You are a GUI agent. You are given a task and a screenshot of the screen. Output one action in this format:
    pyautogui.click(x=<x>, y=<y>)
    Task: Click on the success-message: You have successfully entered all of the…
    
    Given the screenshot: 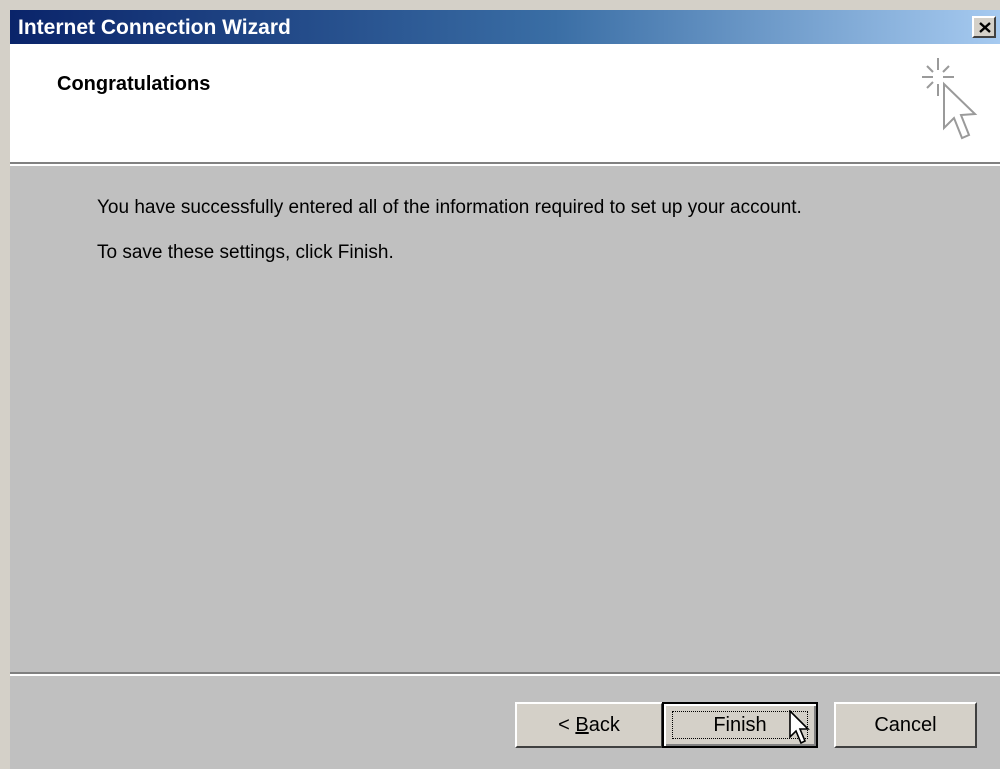 What is the action you would take?
    pyautogui.click(x=449, y=207)
    